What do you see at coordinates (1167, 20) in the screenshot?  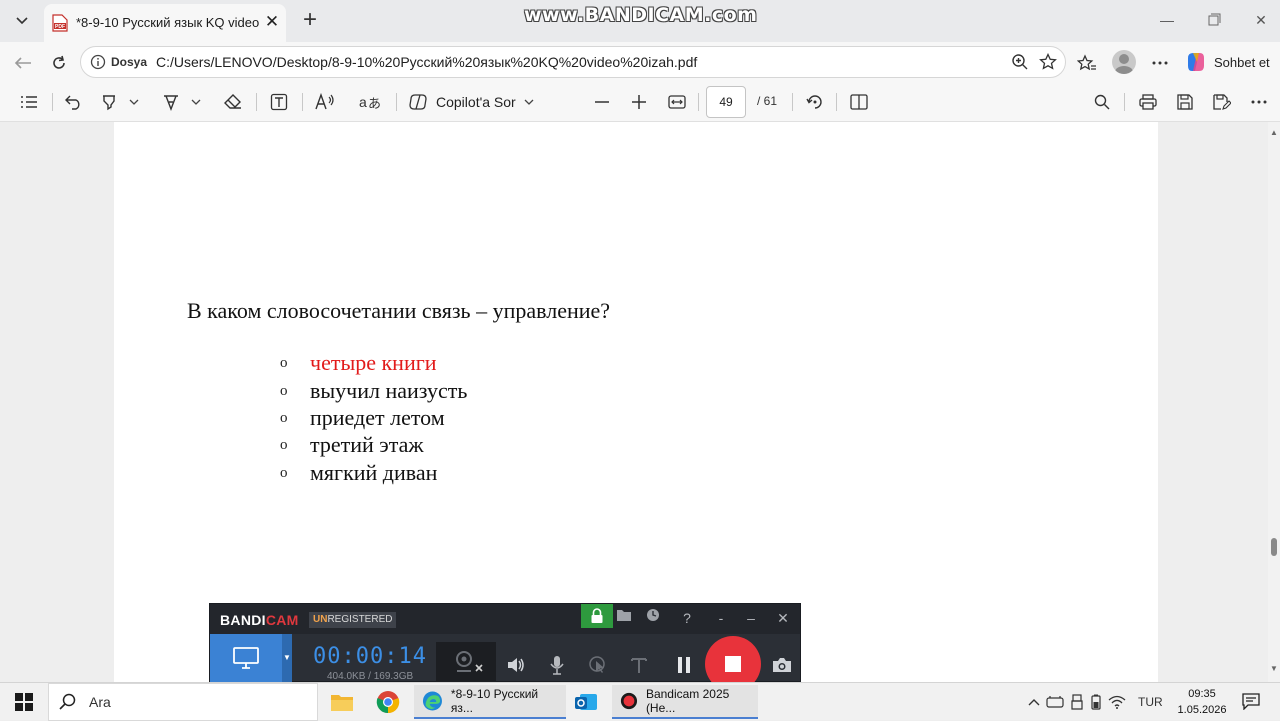 I see `minimize-button: —` at bounding box center [1167, 20].